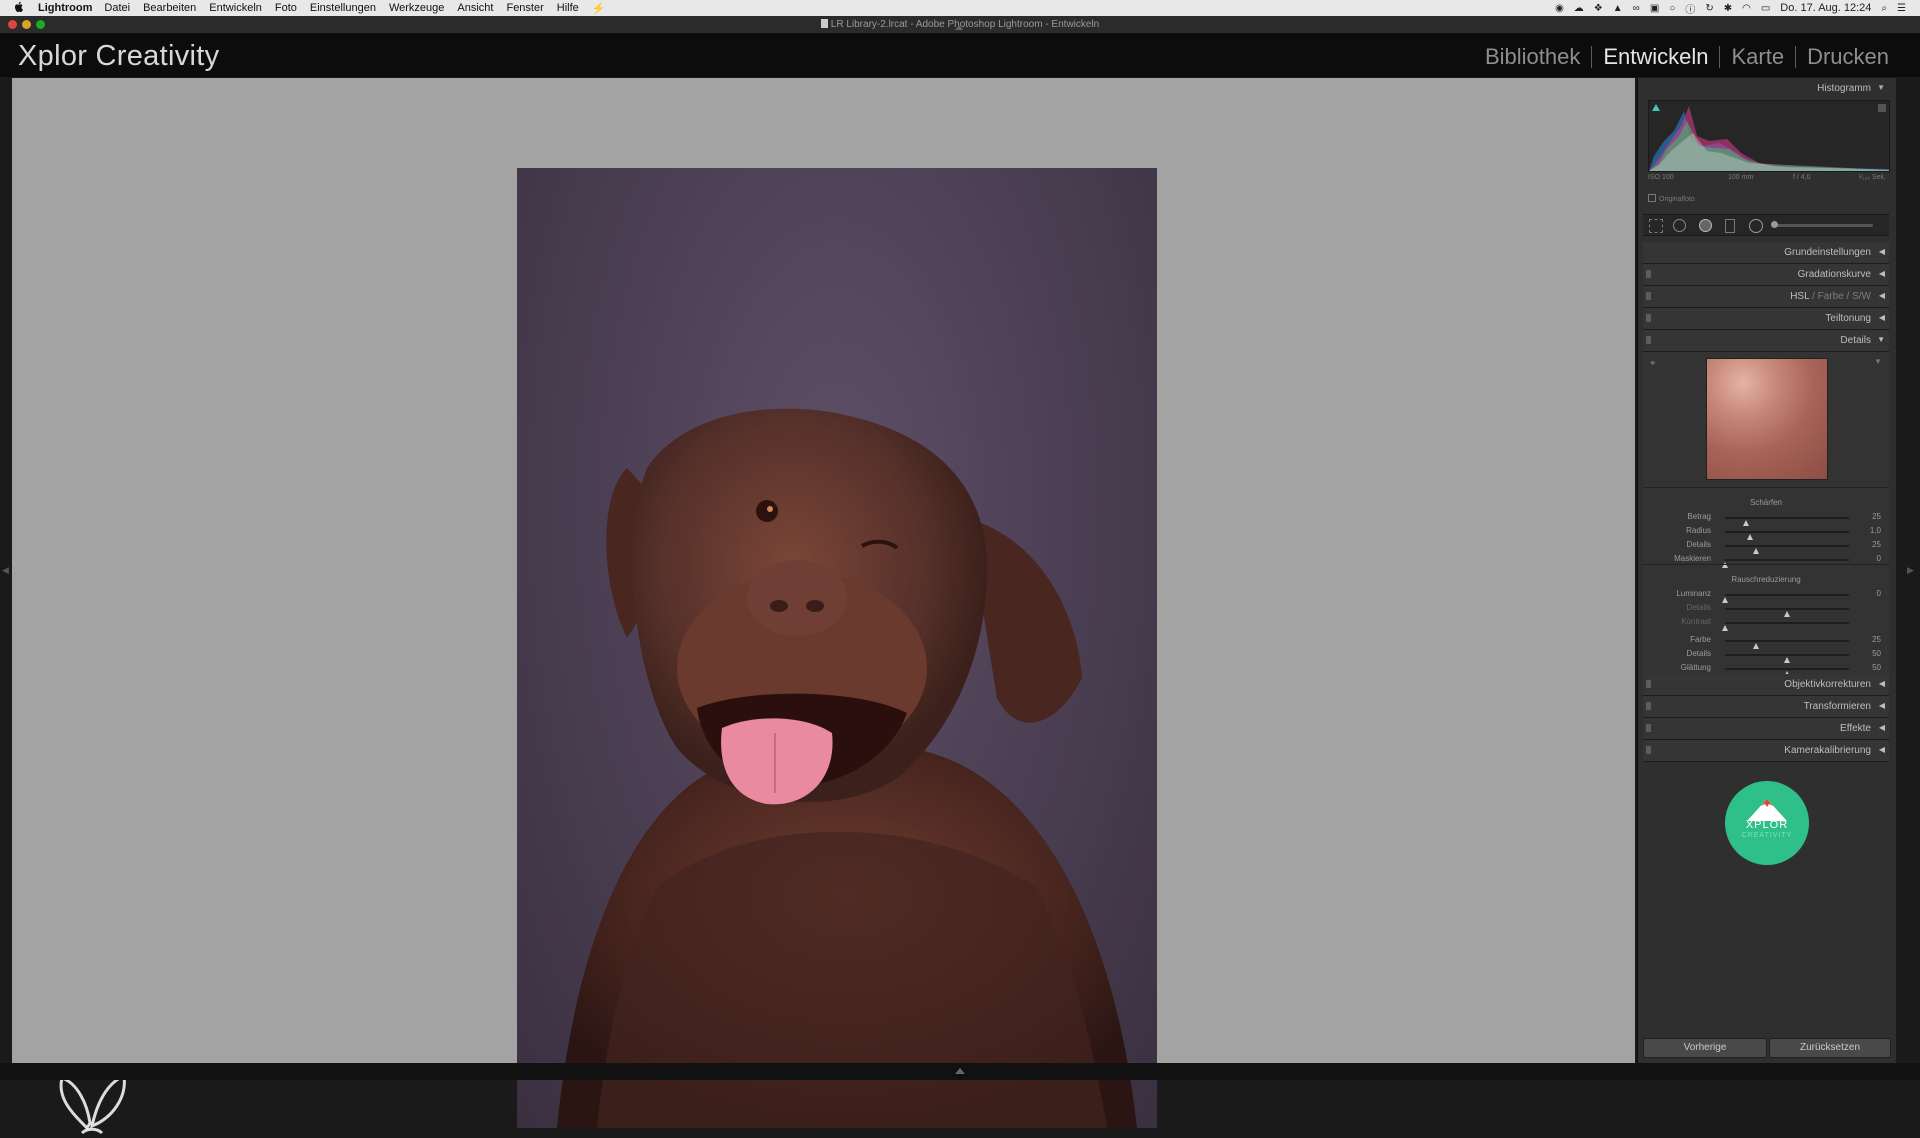 The width and height of the screenshot is (1920, 1138). Describe the element at coordinates (1875, 530) in the screenshot. I see `slider-value: 1,0` at that location.